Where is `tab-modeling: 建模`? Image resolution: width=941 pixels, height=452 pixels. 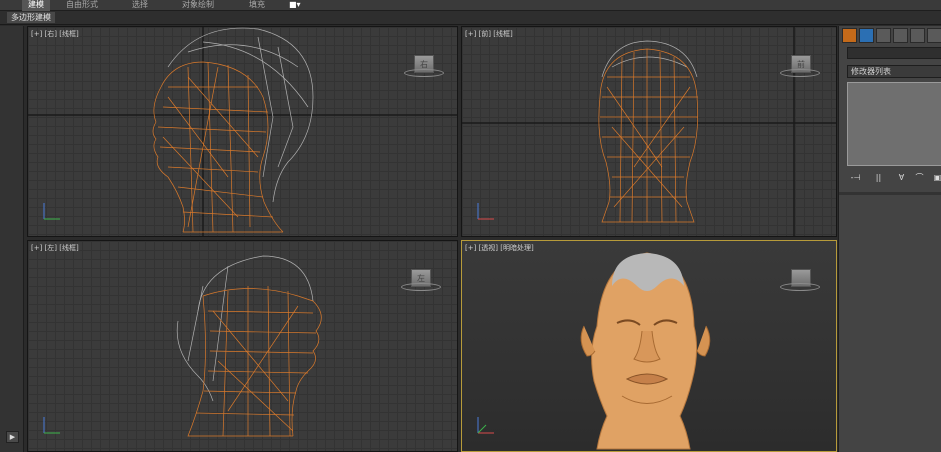 tab-modeling: 建模 is located at coordinates (36, 5).